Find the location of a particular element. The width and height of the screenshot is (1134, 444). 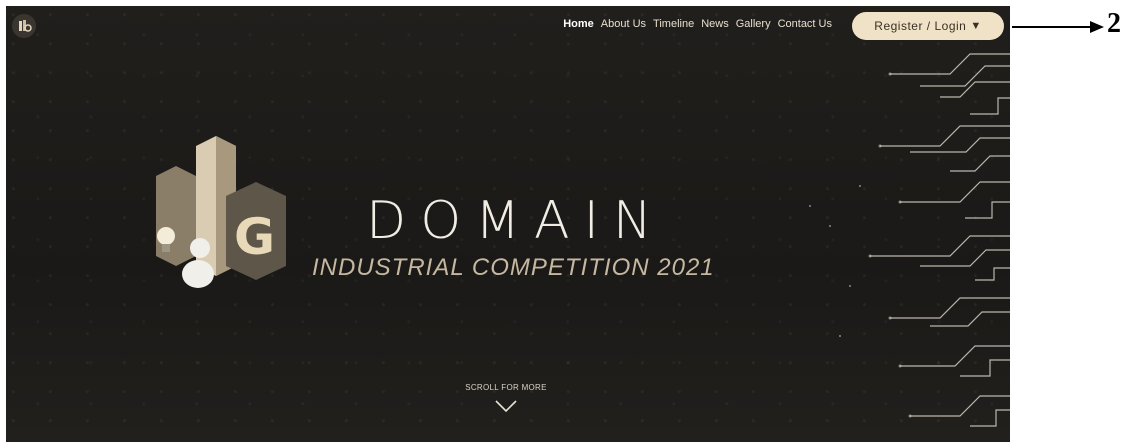

annotation-number: 2 is located at coordinates (1114, 23).